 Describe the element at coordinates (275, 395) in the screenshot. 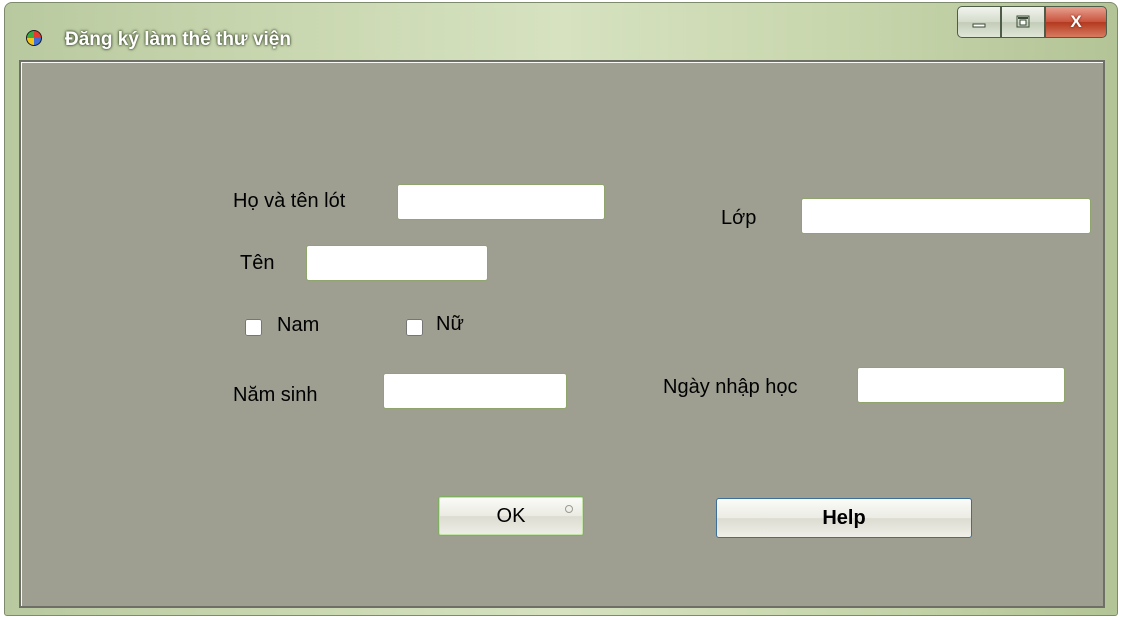

I see `nam-sinh-label: Năm sinh` at that location.